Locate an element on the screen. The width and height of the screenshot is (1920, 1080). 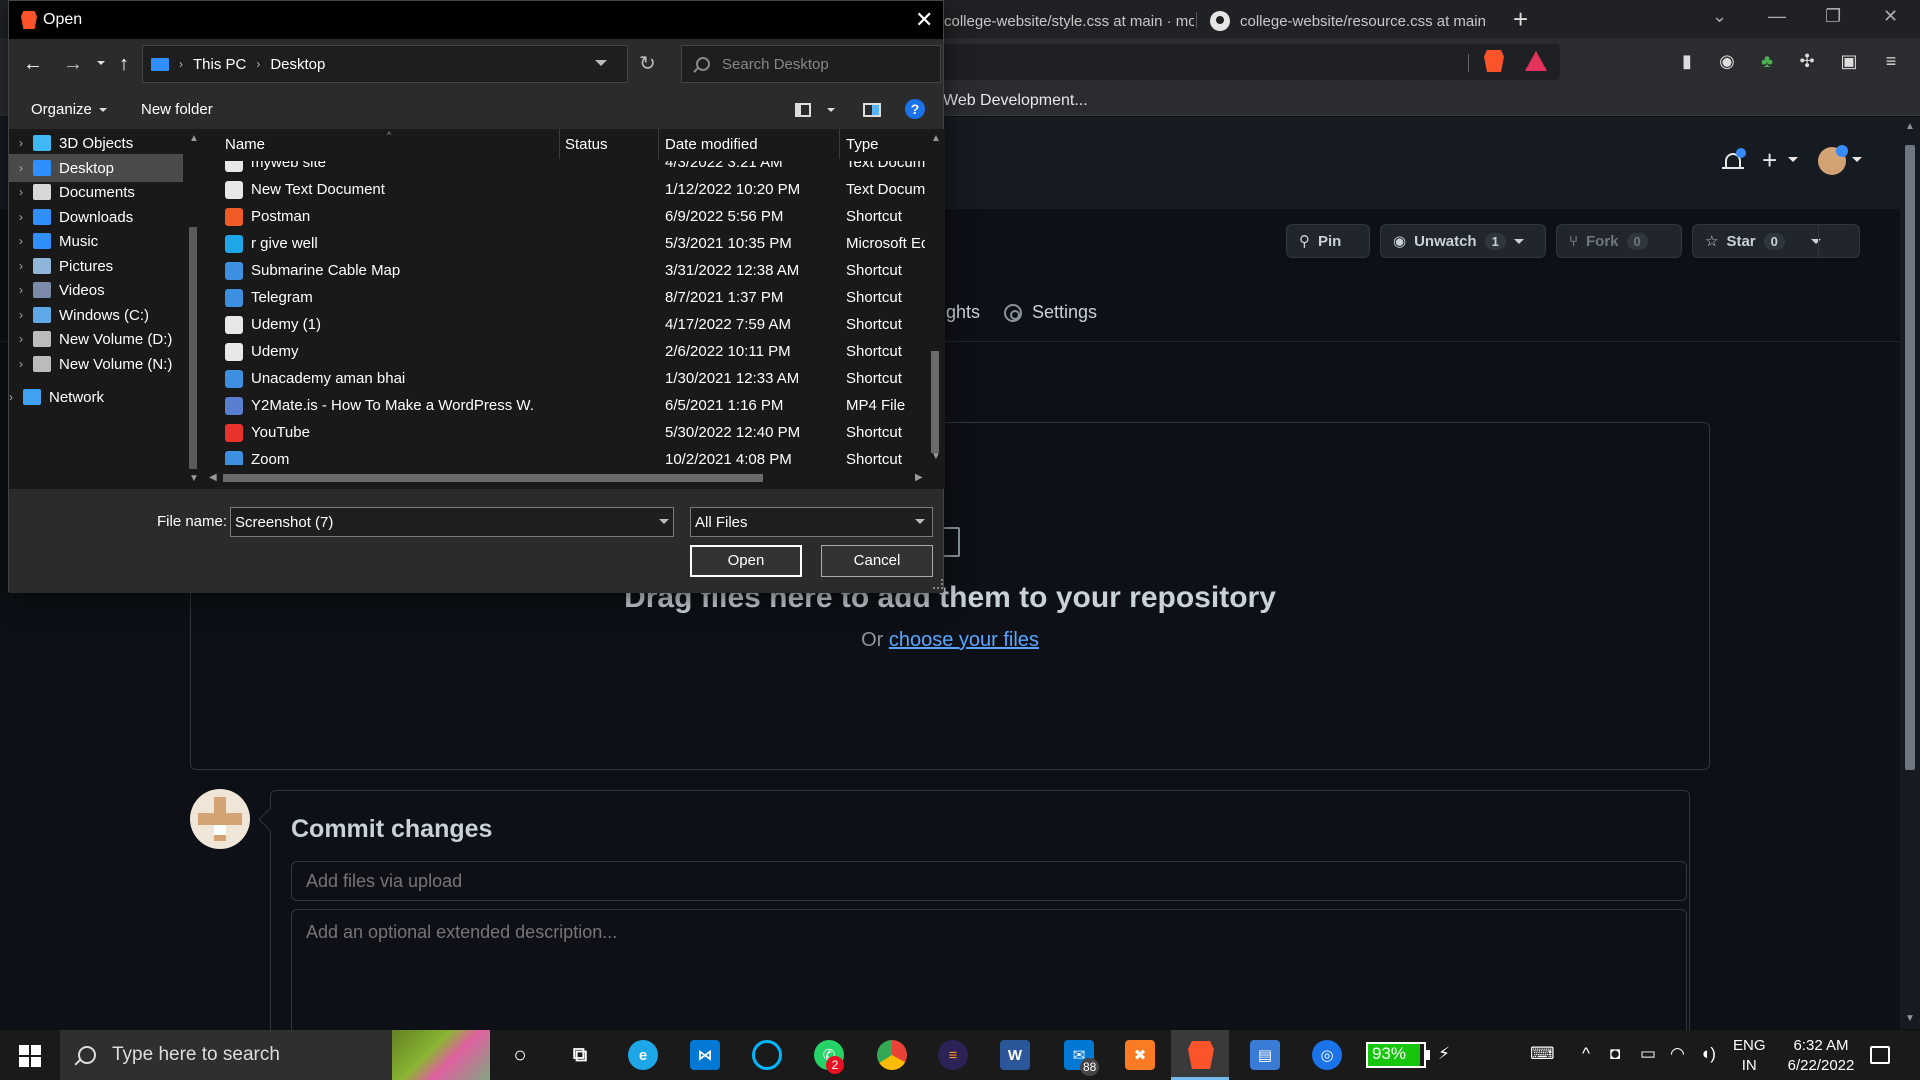
star-button: ☆ Star 0 is located at coordinates (1776, 241).